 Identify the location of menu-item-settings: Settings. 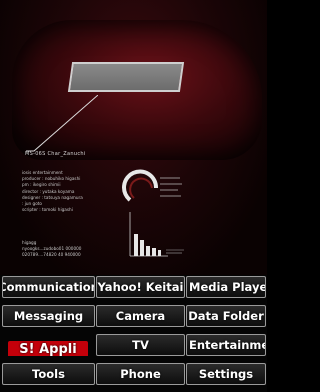
(226, 374).